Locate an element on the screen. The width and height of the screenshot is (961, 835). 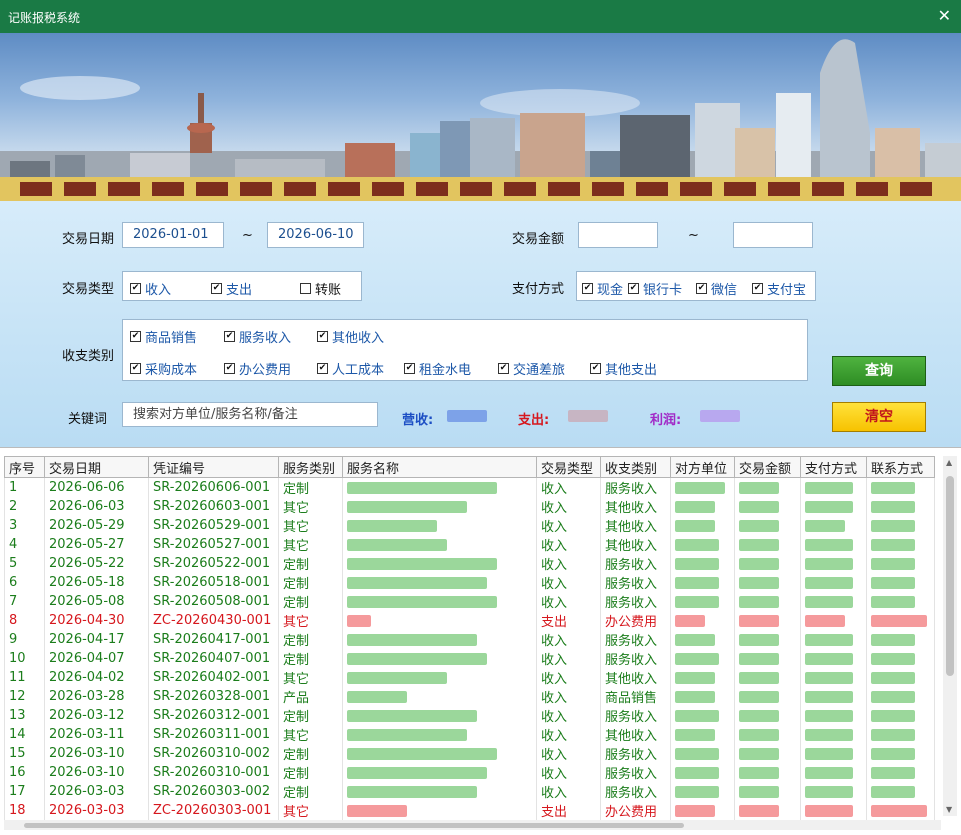
row-service-type: 产品 is located at coordinates (310, 696).